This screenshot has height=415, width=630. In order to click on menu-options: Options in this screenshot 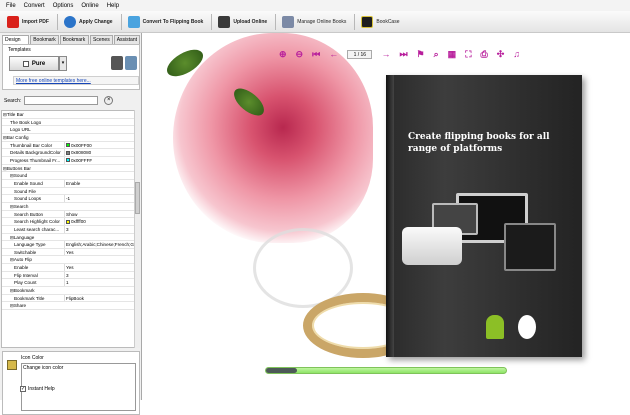, I will do `click(63, 6)`.